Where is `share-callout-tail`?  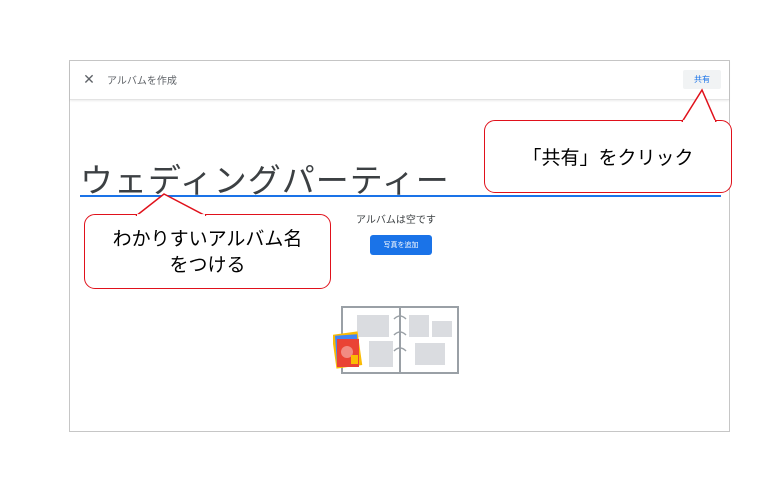
share-callout-tail is located at coordinates (699, 105).